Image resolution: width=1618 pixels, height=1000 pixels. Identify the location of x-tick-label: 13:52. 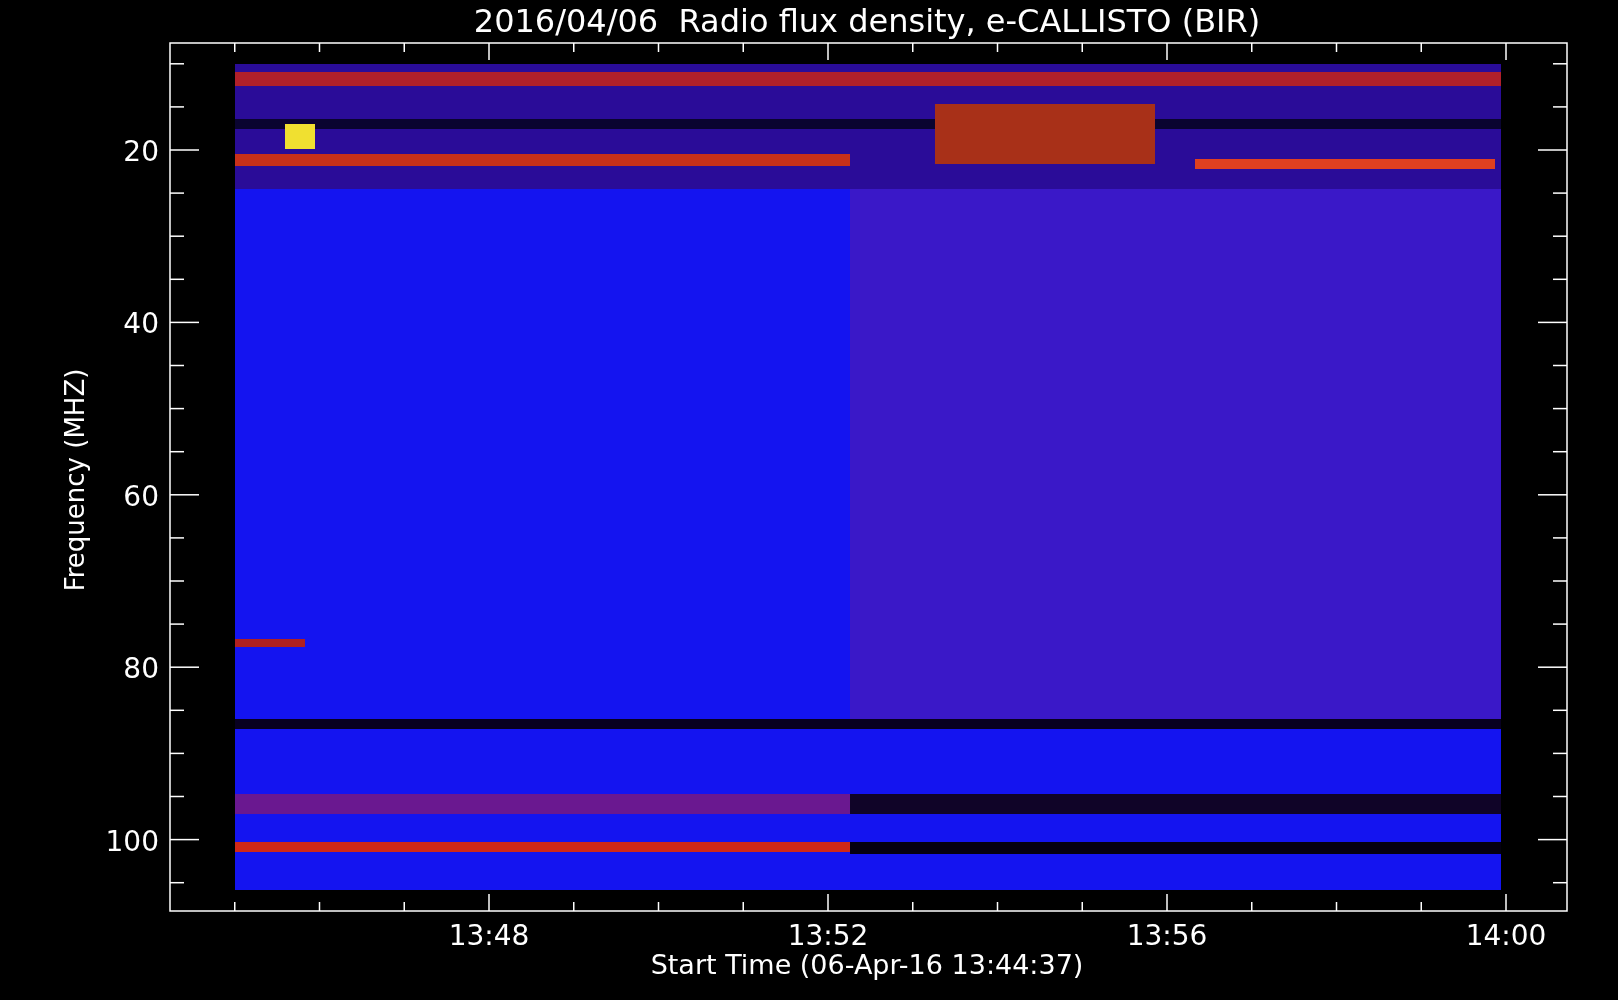
(828, 935).